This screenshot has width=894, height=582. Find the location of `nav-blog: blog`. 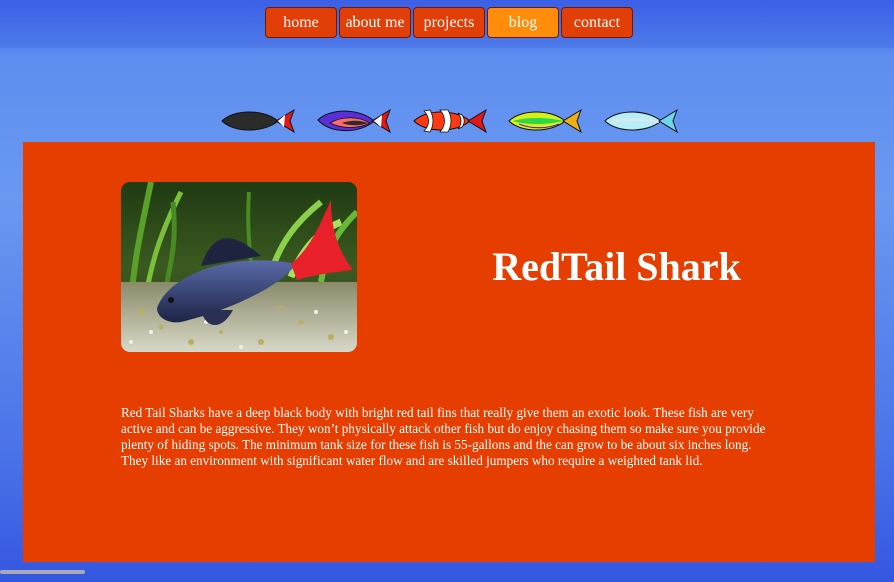

nav-blog: blog is located at coordinates (523, 22).